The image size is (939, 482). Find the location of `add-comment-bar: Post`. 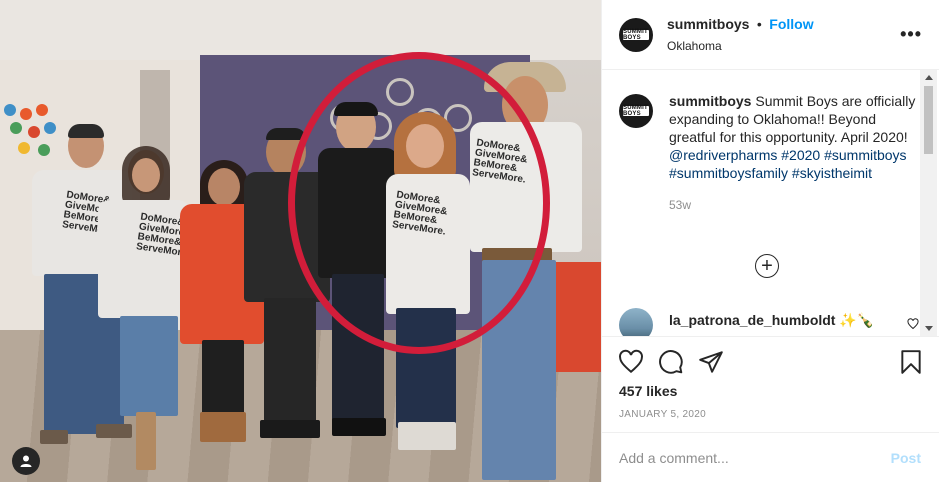

add-comment-bar: Post is located at coordinates (770, 457).